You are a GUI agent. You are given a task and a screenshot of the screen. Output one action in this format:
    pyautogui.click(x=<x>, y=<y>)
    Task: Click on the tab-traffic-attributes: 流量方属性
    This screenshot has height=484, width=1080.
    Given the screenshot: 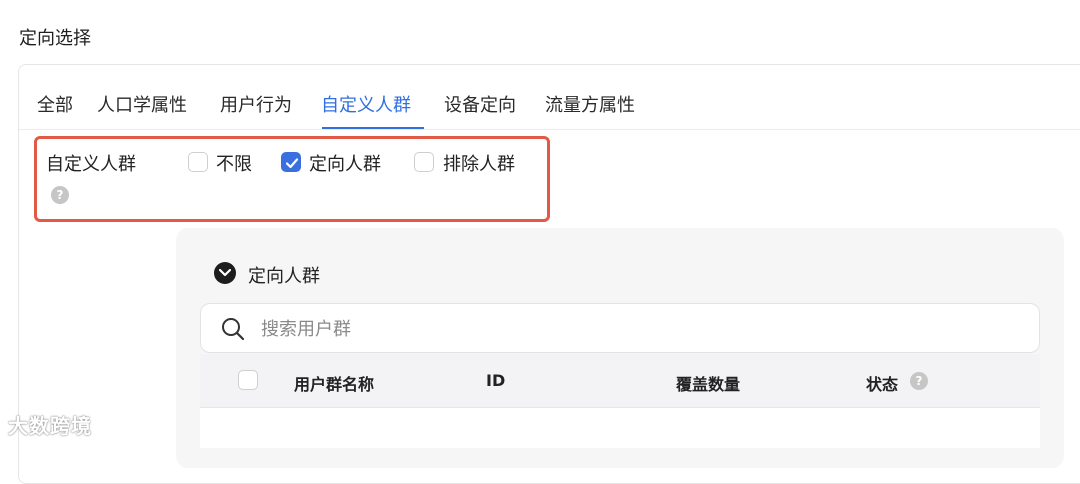 What is the action you would take?
    pyautogui.click(x=590, y=104)
    